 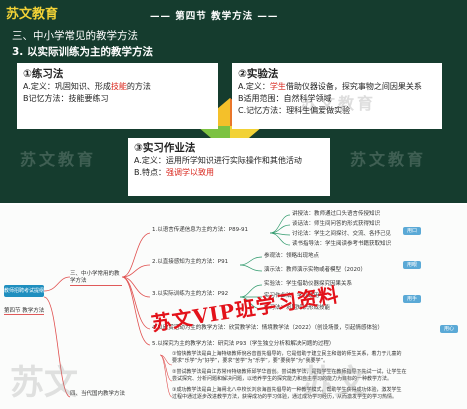 What do you see at coordinates (43, 74) in the screenshot?
I see `practice-method-title: ①练习法` at bounding box center [43, 74].